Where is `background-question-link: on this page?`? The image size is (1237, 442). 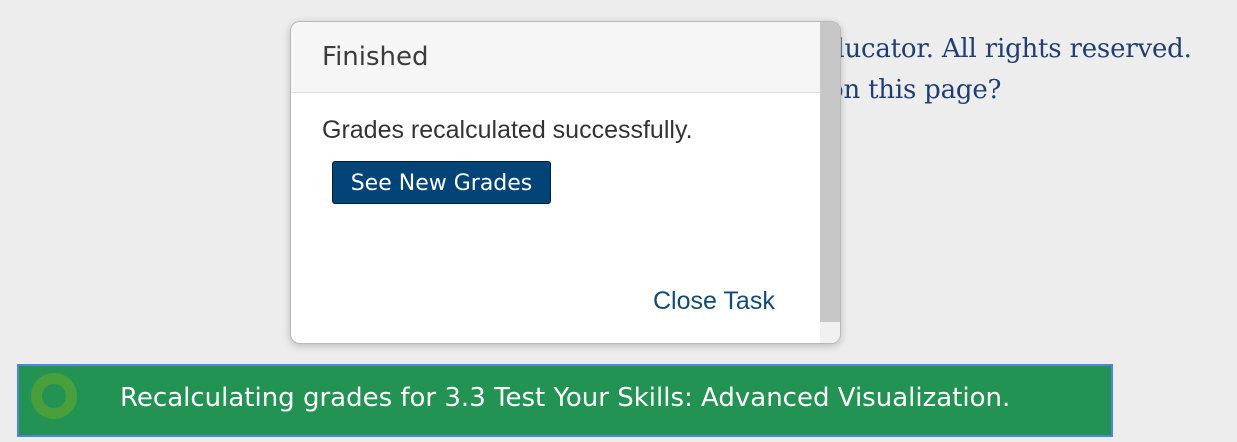 background-question-link: on this page? is located at coordinates (914, 90).